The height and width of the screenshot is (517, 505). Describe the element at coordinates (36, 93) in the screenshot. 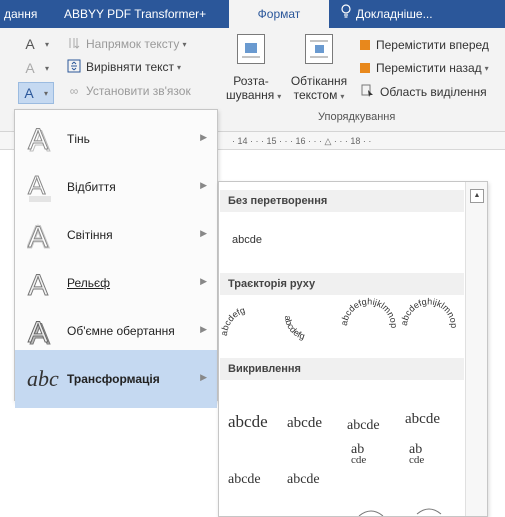

I see `text-effects-button: A ▾` at that location.